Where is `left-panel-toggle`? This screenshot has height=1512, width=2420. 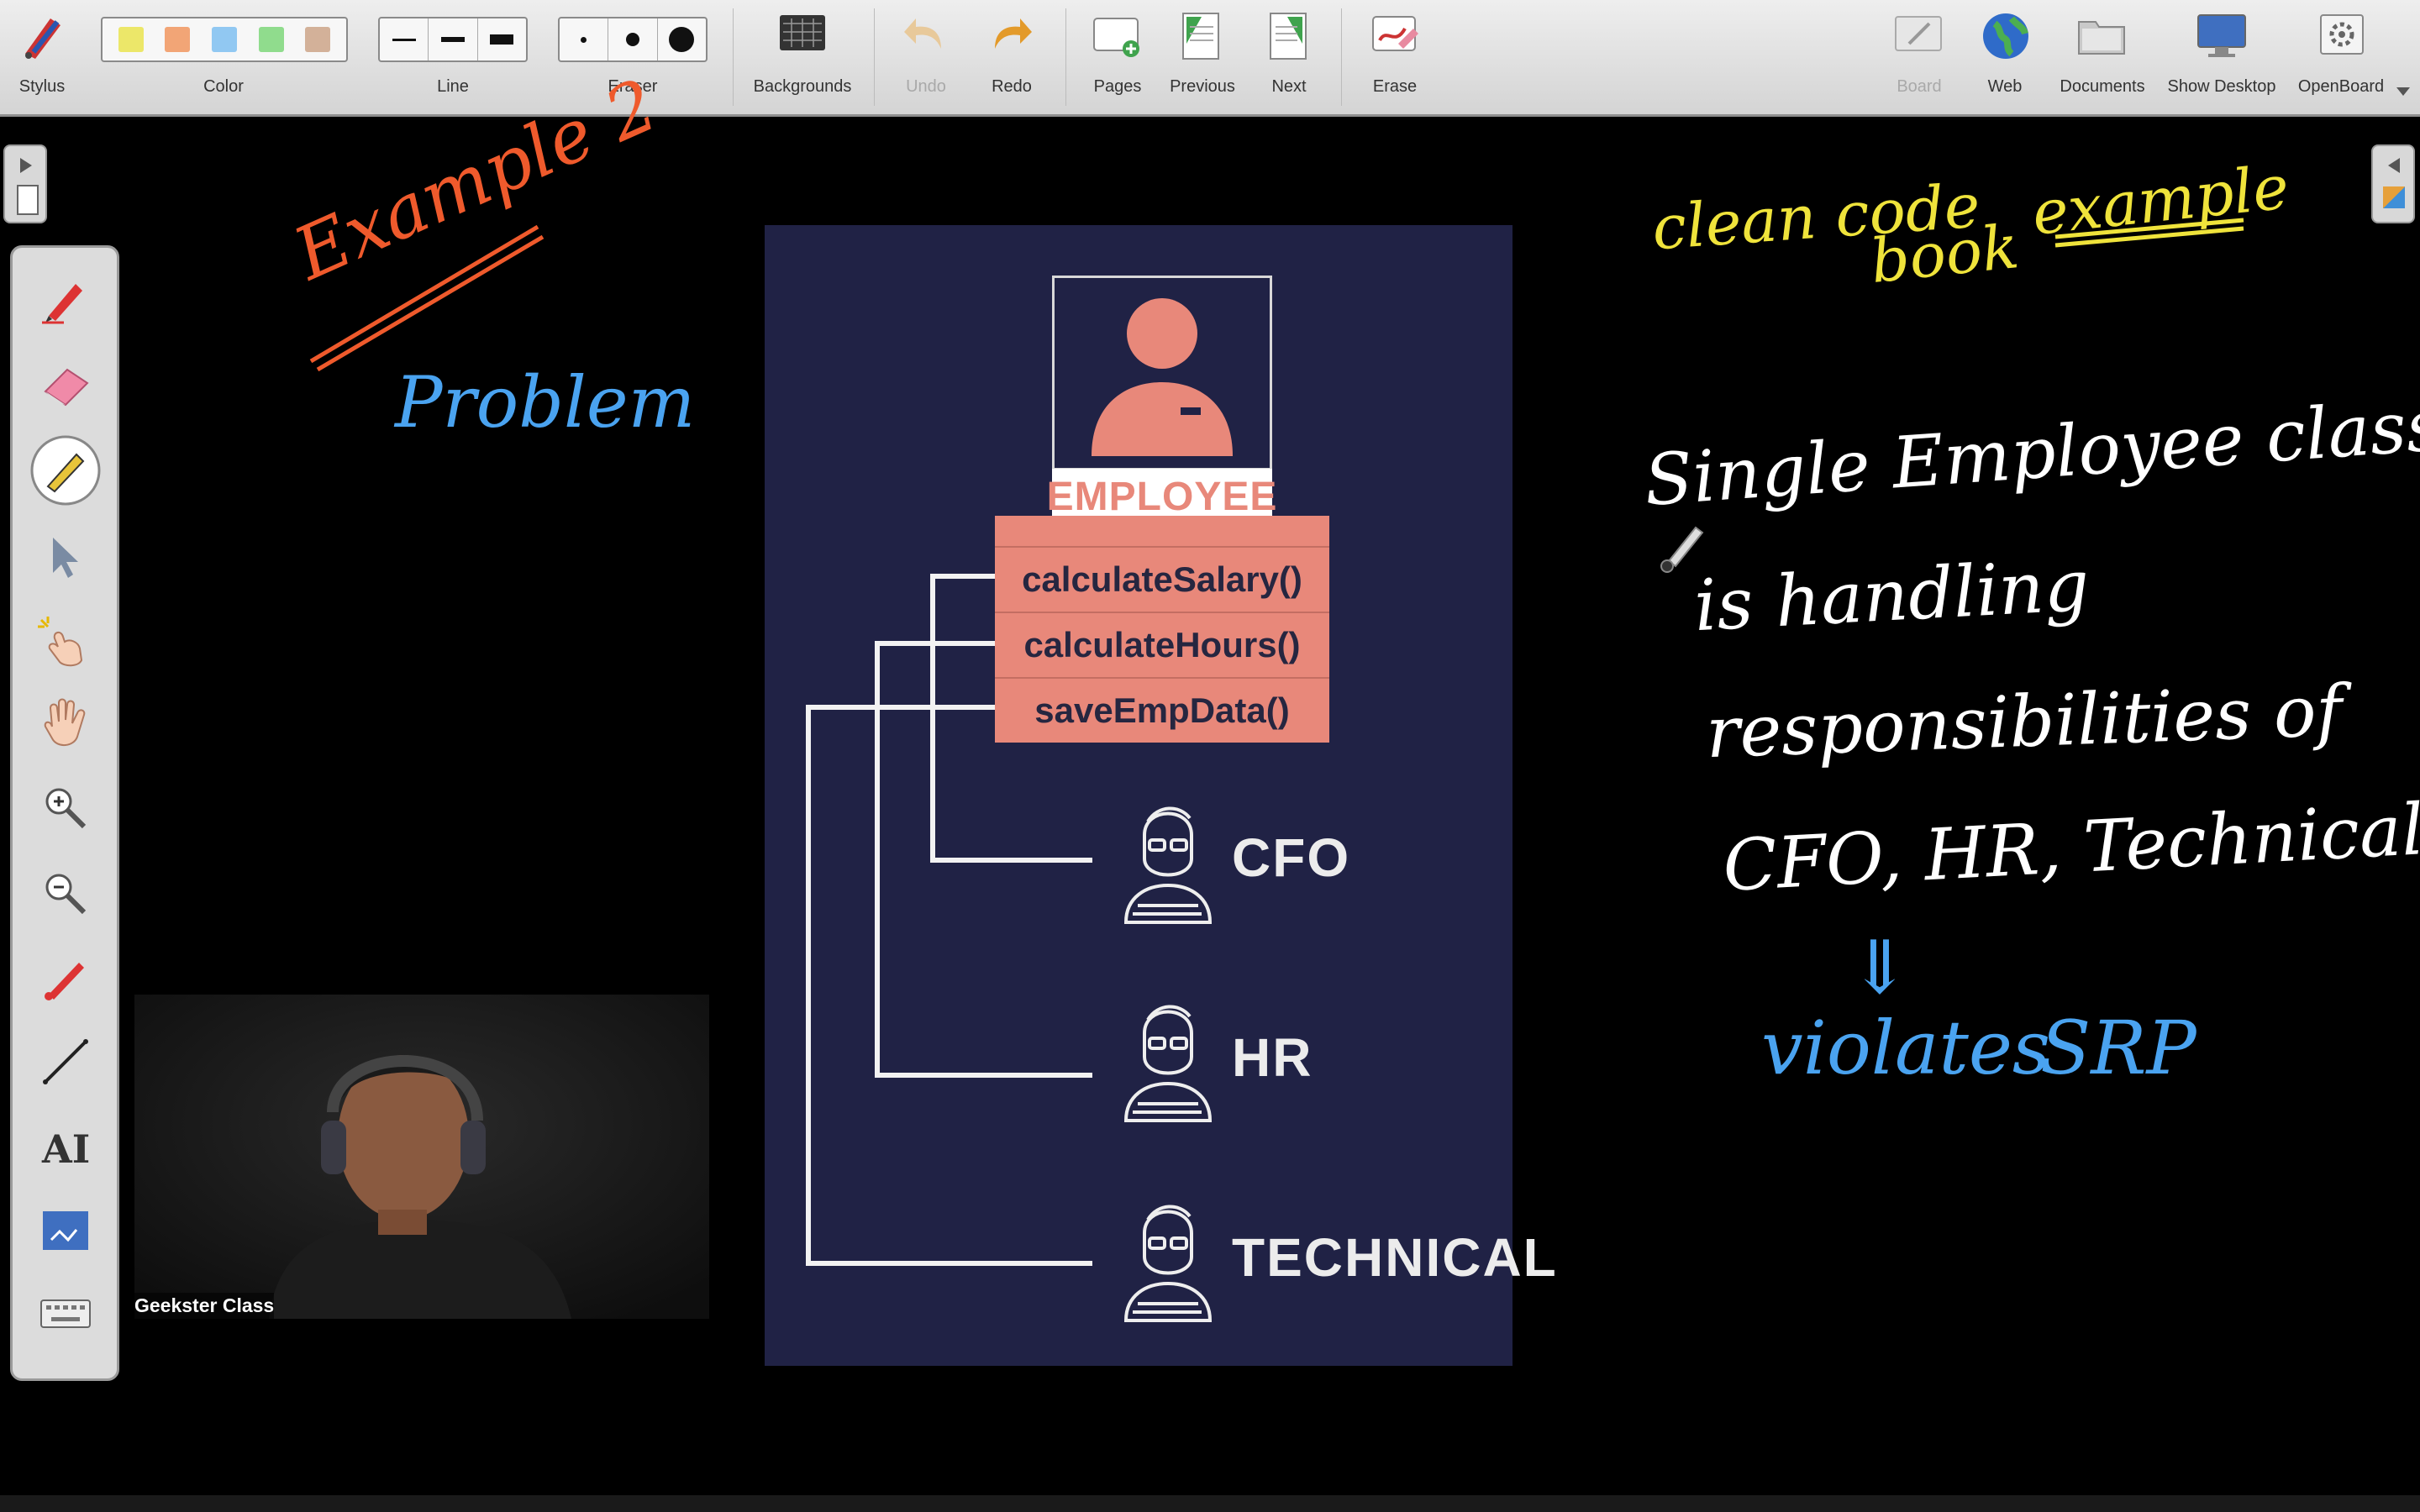 left-panel-toggle is located at coordinates (25, 183).